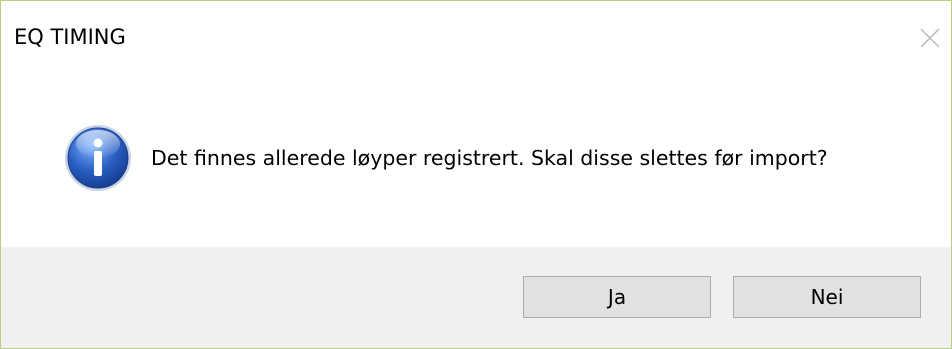 This screenshot has height=349, width=952. What do you see at coordinates (98, 158) in the screenshot?
I see `information-icon` at bounding box center [98, 158].